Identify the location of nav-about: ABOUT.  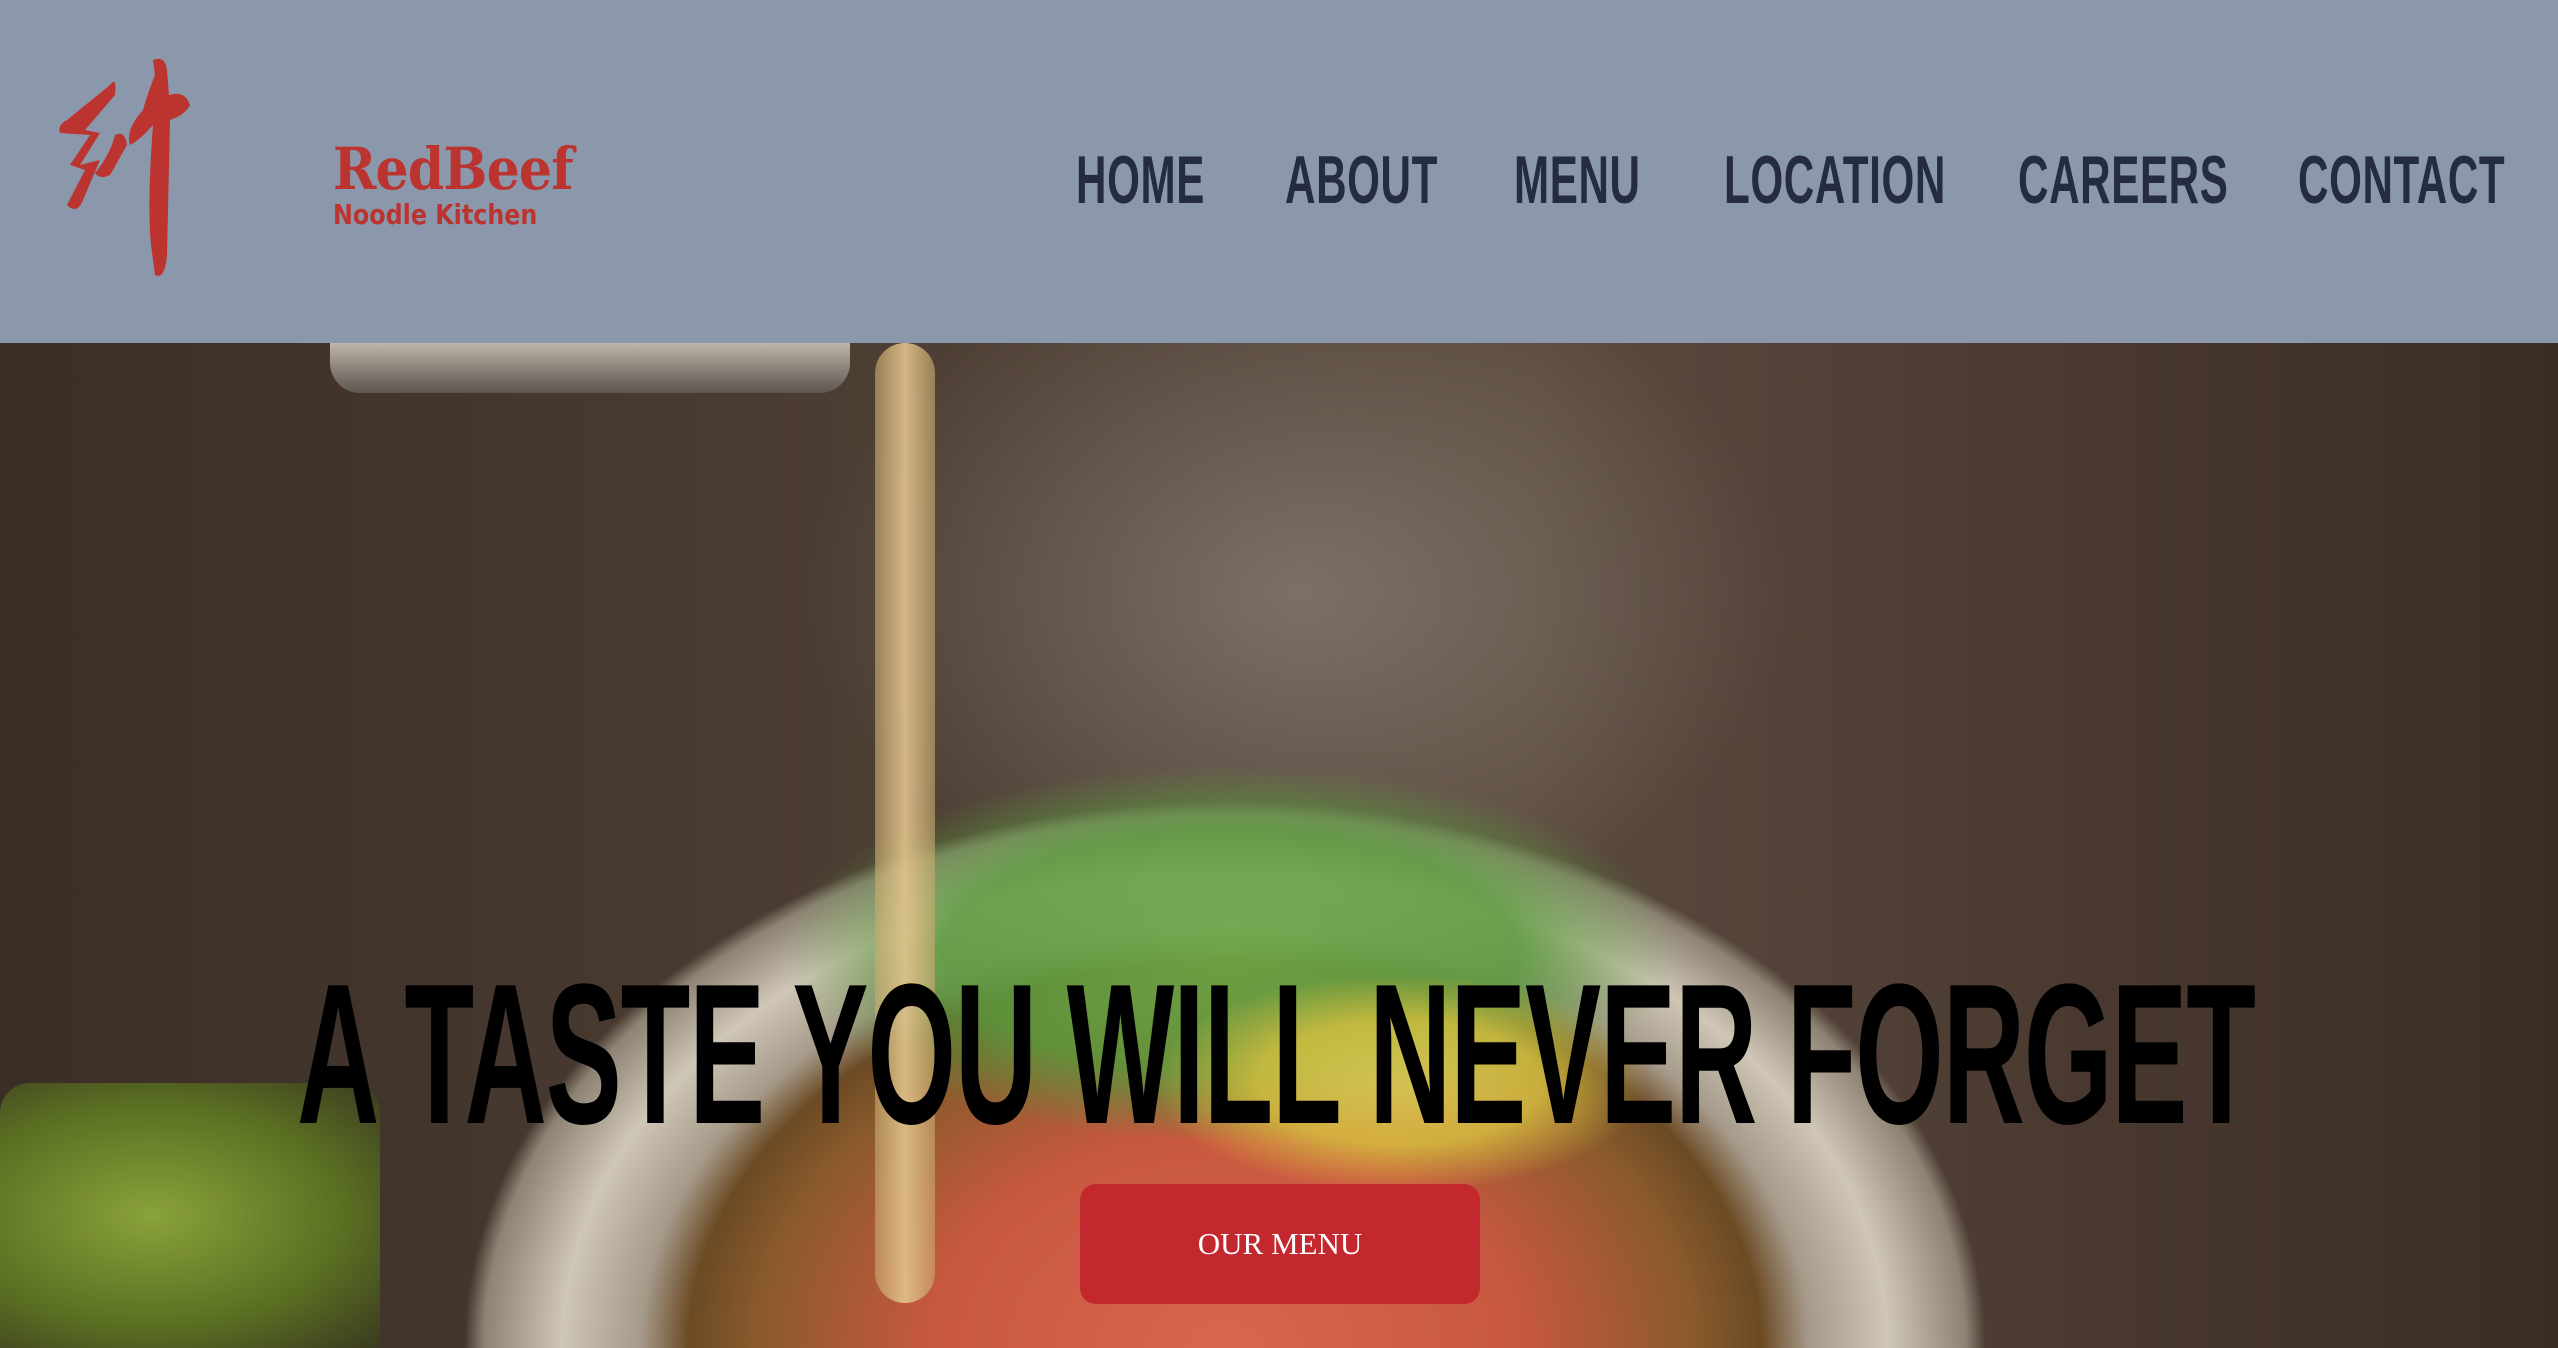
(1361, 180).